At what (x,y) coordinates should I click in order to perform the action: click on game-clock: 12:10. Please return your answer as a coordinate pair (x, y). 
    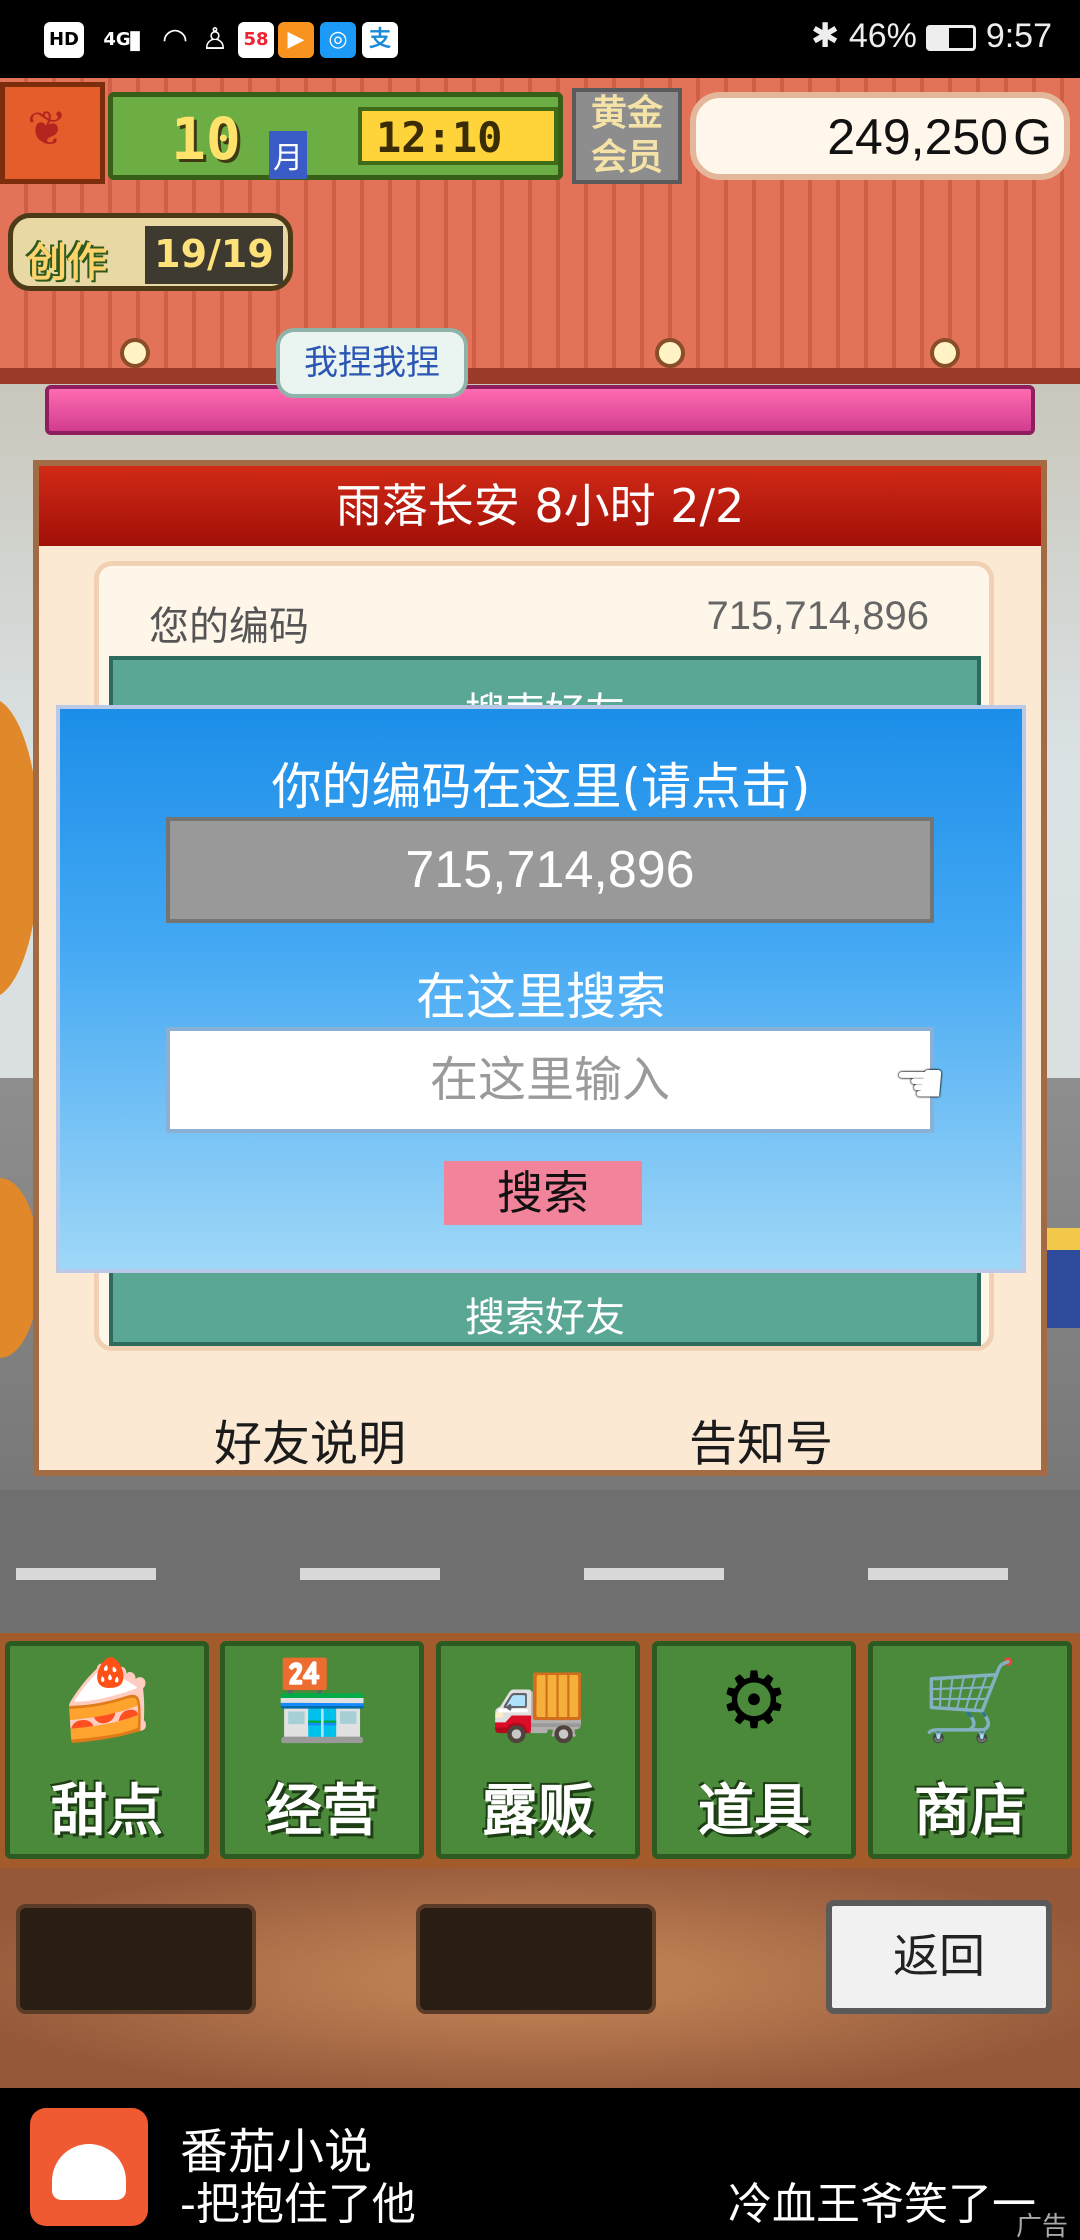
    Looking at the image, I should click on (439, 137).